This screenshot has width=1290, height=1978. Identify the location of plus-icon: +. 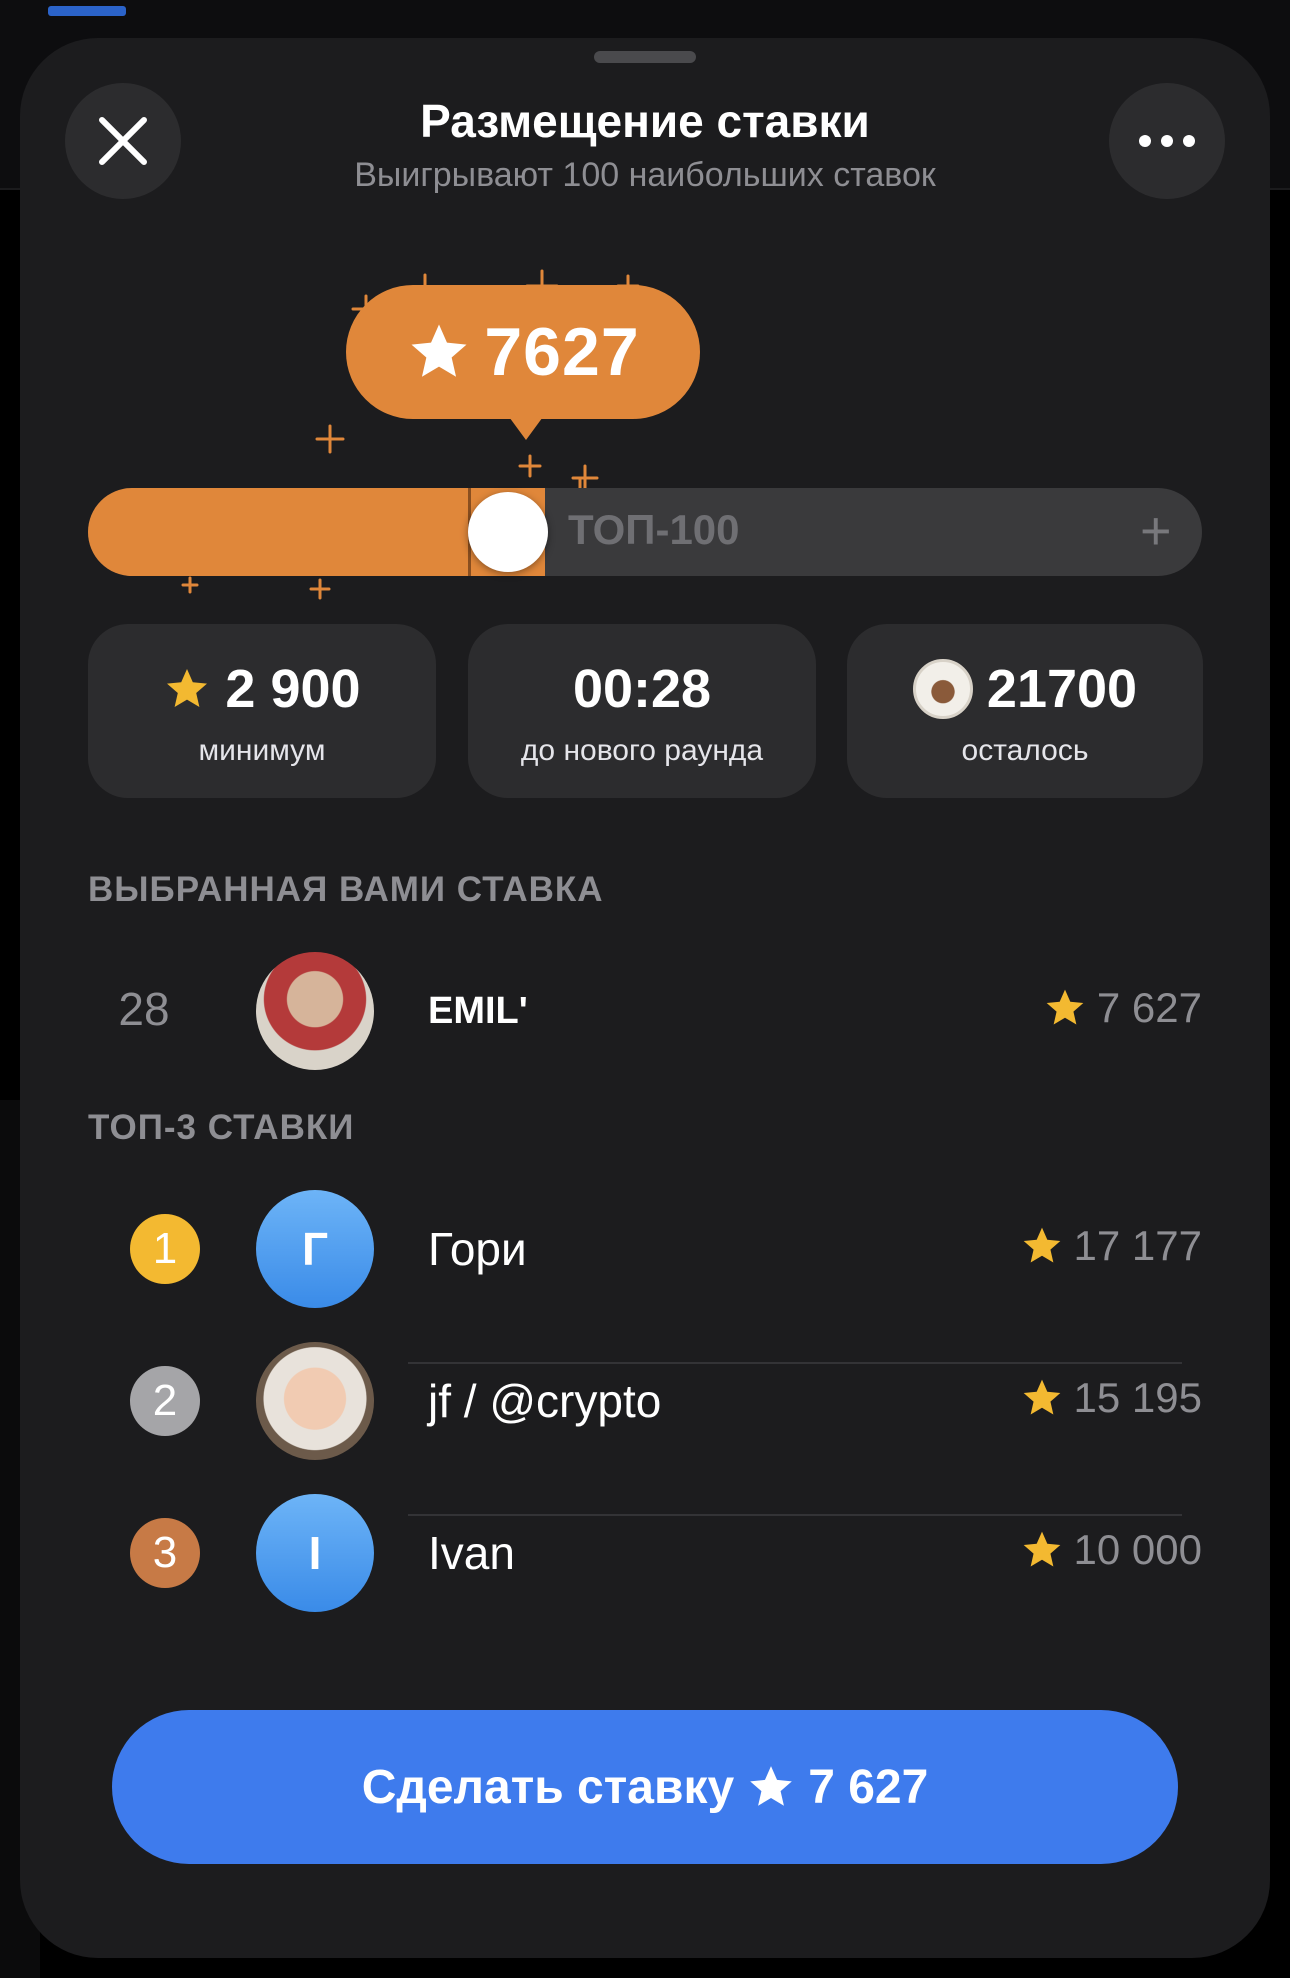
(1156, 531).